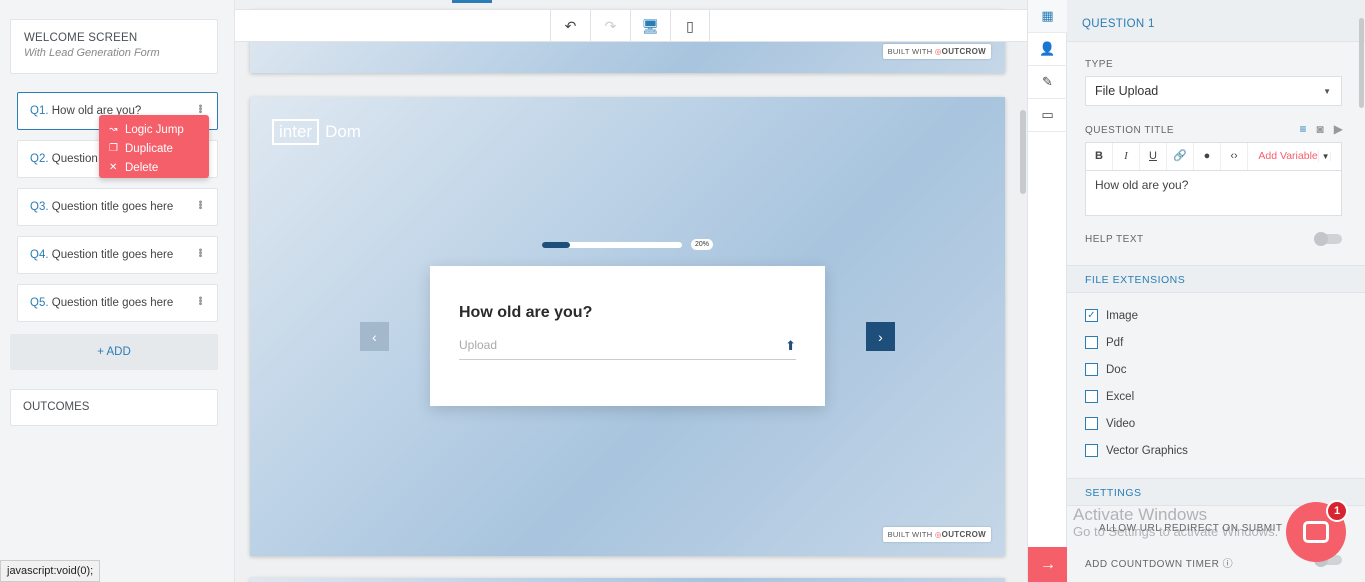 The height and width of the screenshot is (582, 1365). I want to click on question-number: Q2., so click(39, 159).